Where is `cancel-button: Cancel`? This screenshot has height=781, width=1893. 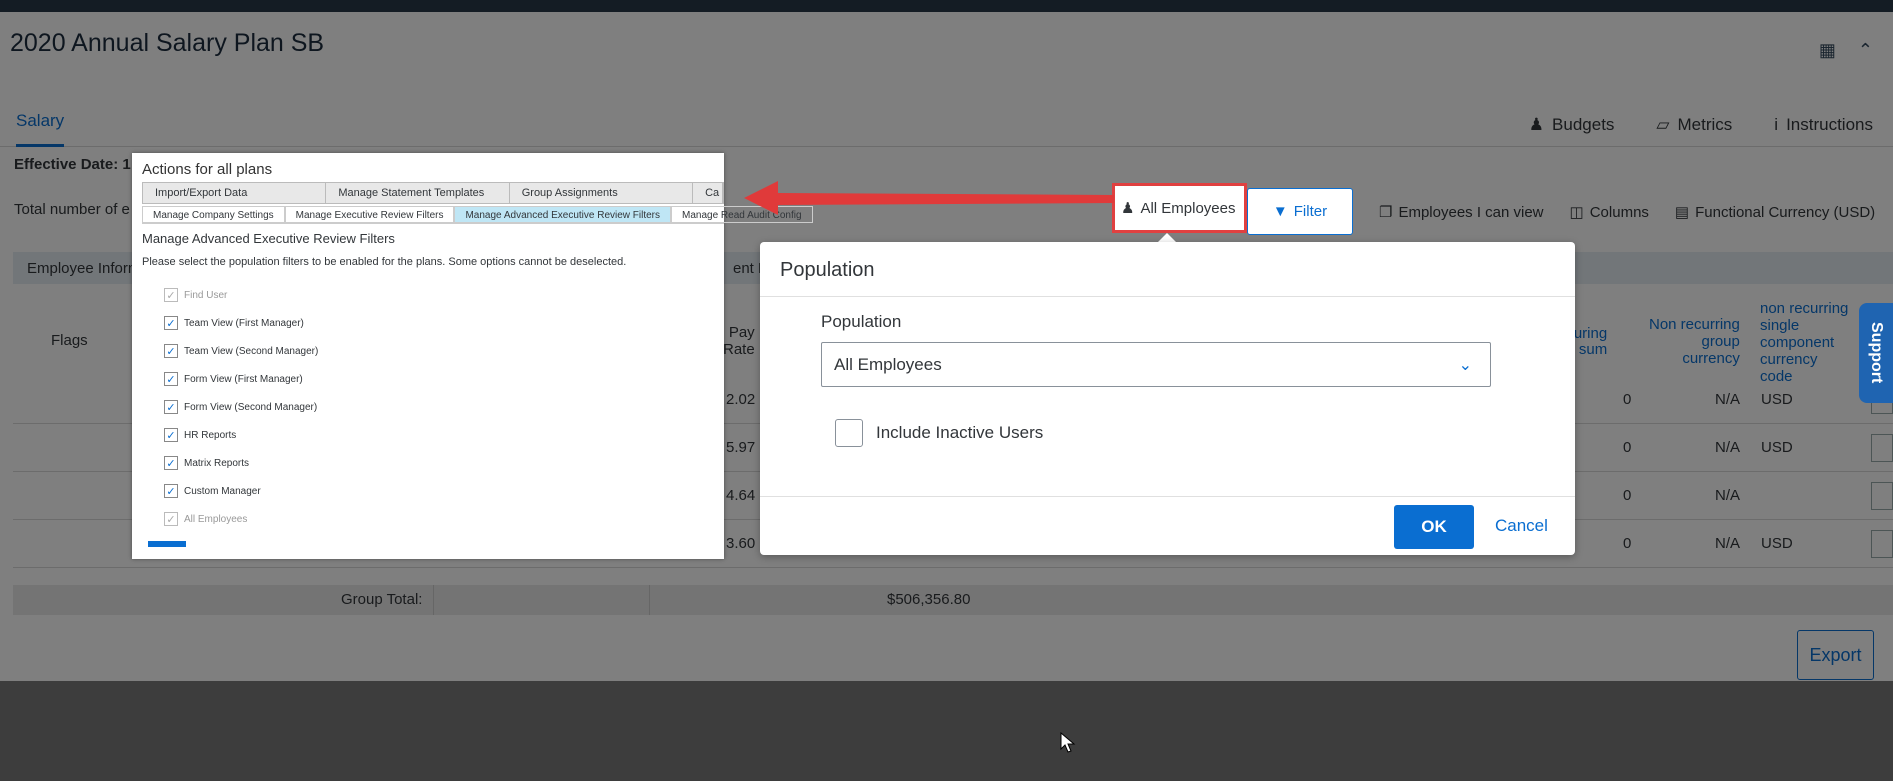 cancel-button: Cancel is located at coordinates (1521, 526).